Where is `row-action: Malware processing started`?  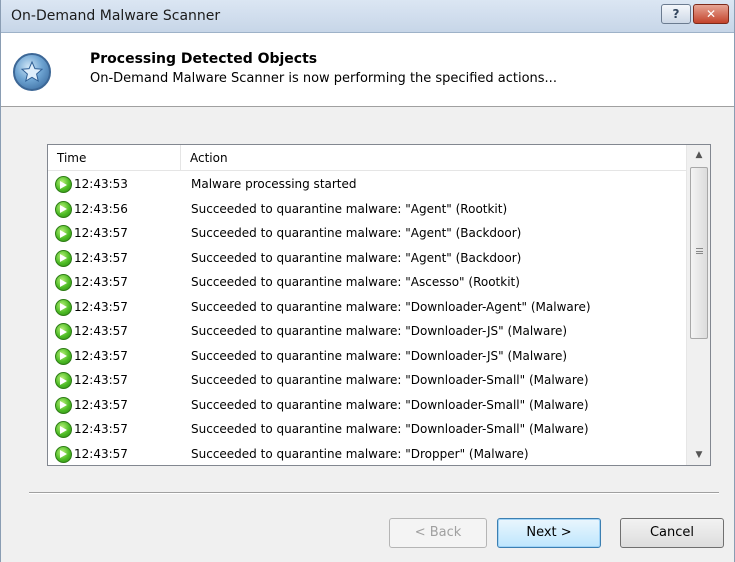
row-action: Malware processing started is located at coordinates (274, 184).